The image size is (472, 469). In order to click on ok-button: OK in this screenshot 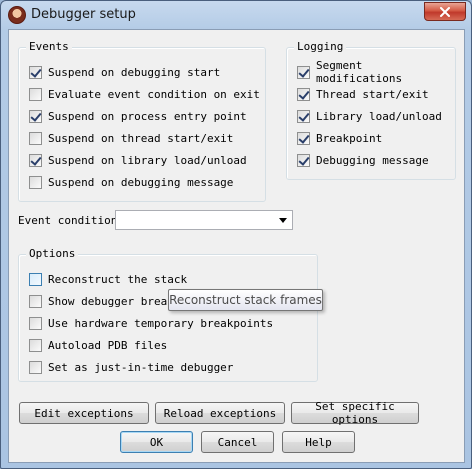, I will do `click(156, 442)`.